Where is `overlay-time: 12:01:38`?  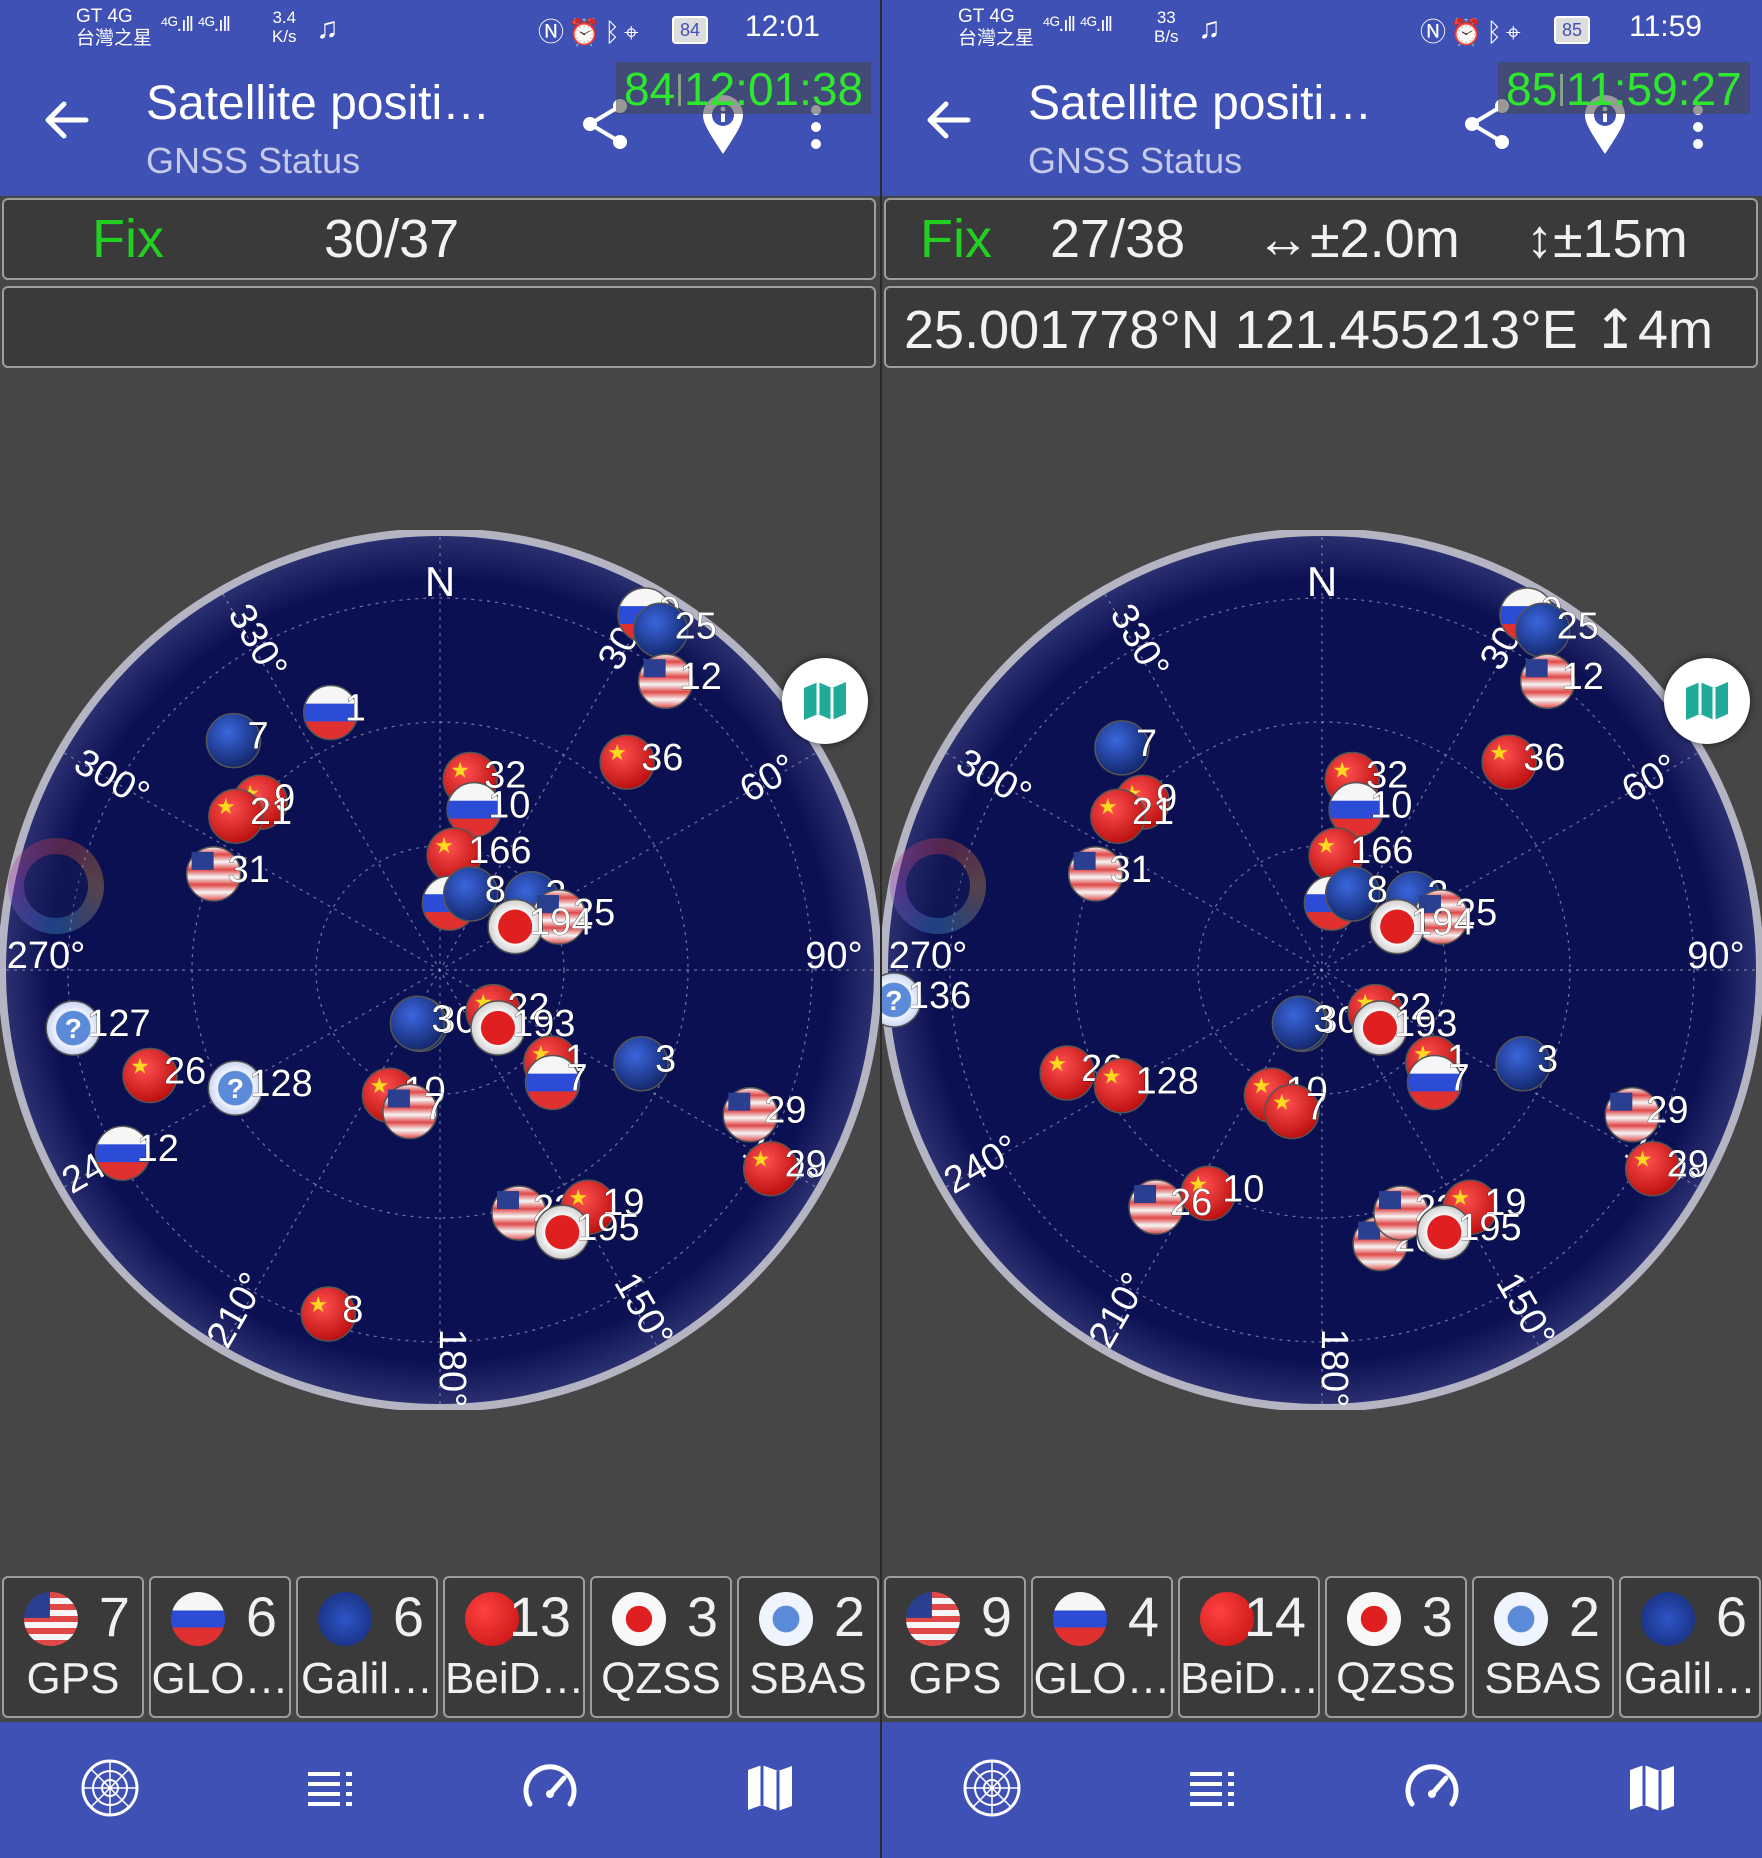
overlay-time: 12:01:38 is located at coordinates (774, 89).